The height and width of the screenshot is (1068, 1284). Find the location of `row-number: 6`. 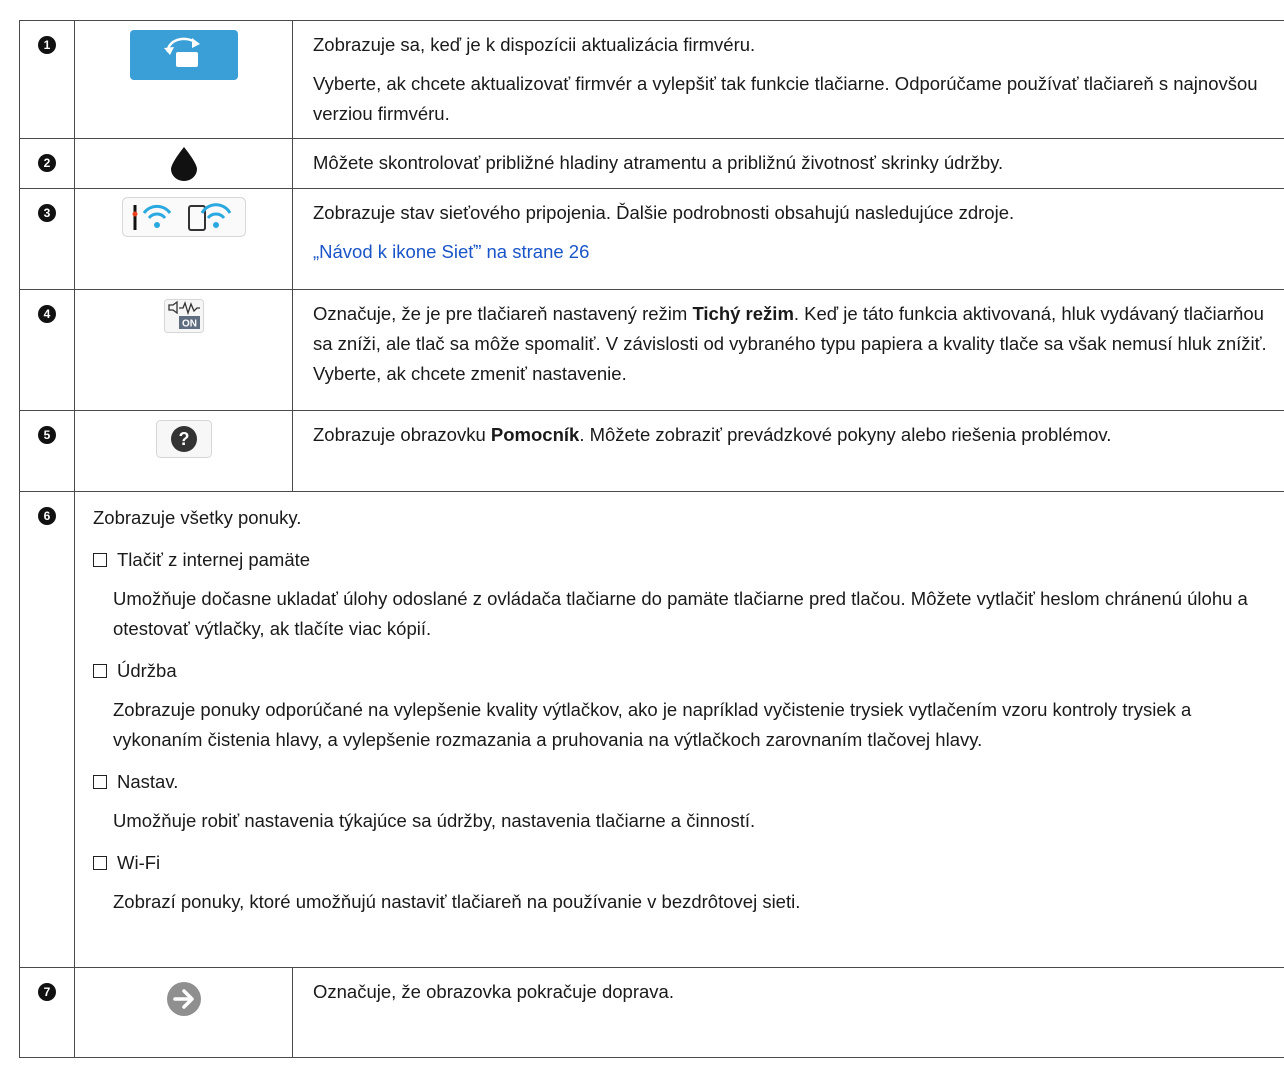

row-number: 6 is located at coordinates (47, 516).